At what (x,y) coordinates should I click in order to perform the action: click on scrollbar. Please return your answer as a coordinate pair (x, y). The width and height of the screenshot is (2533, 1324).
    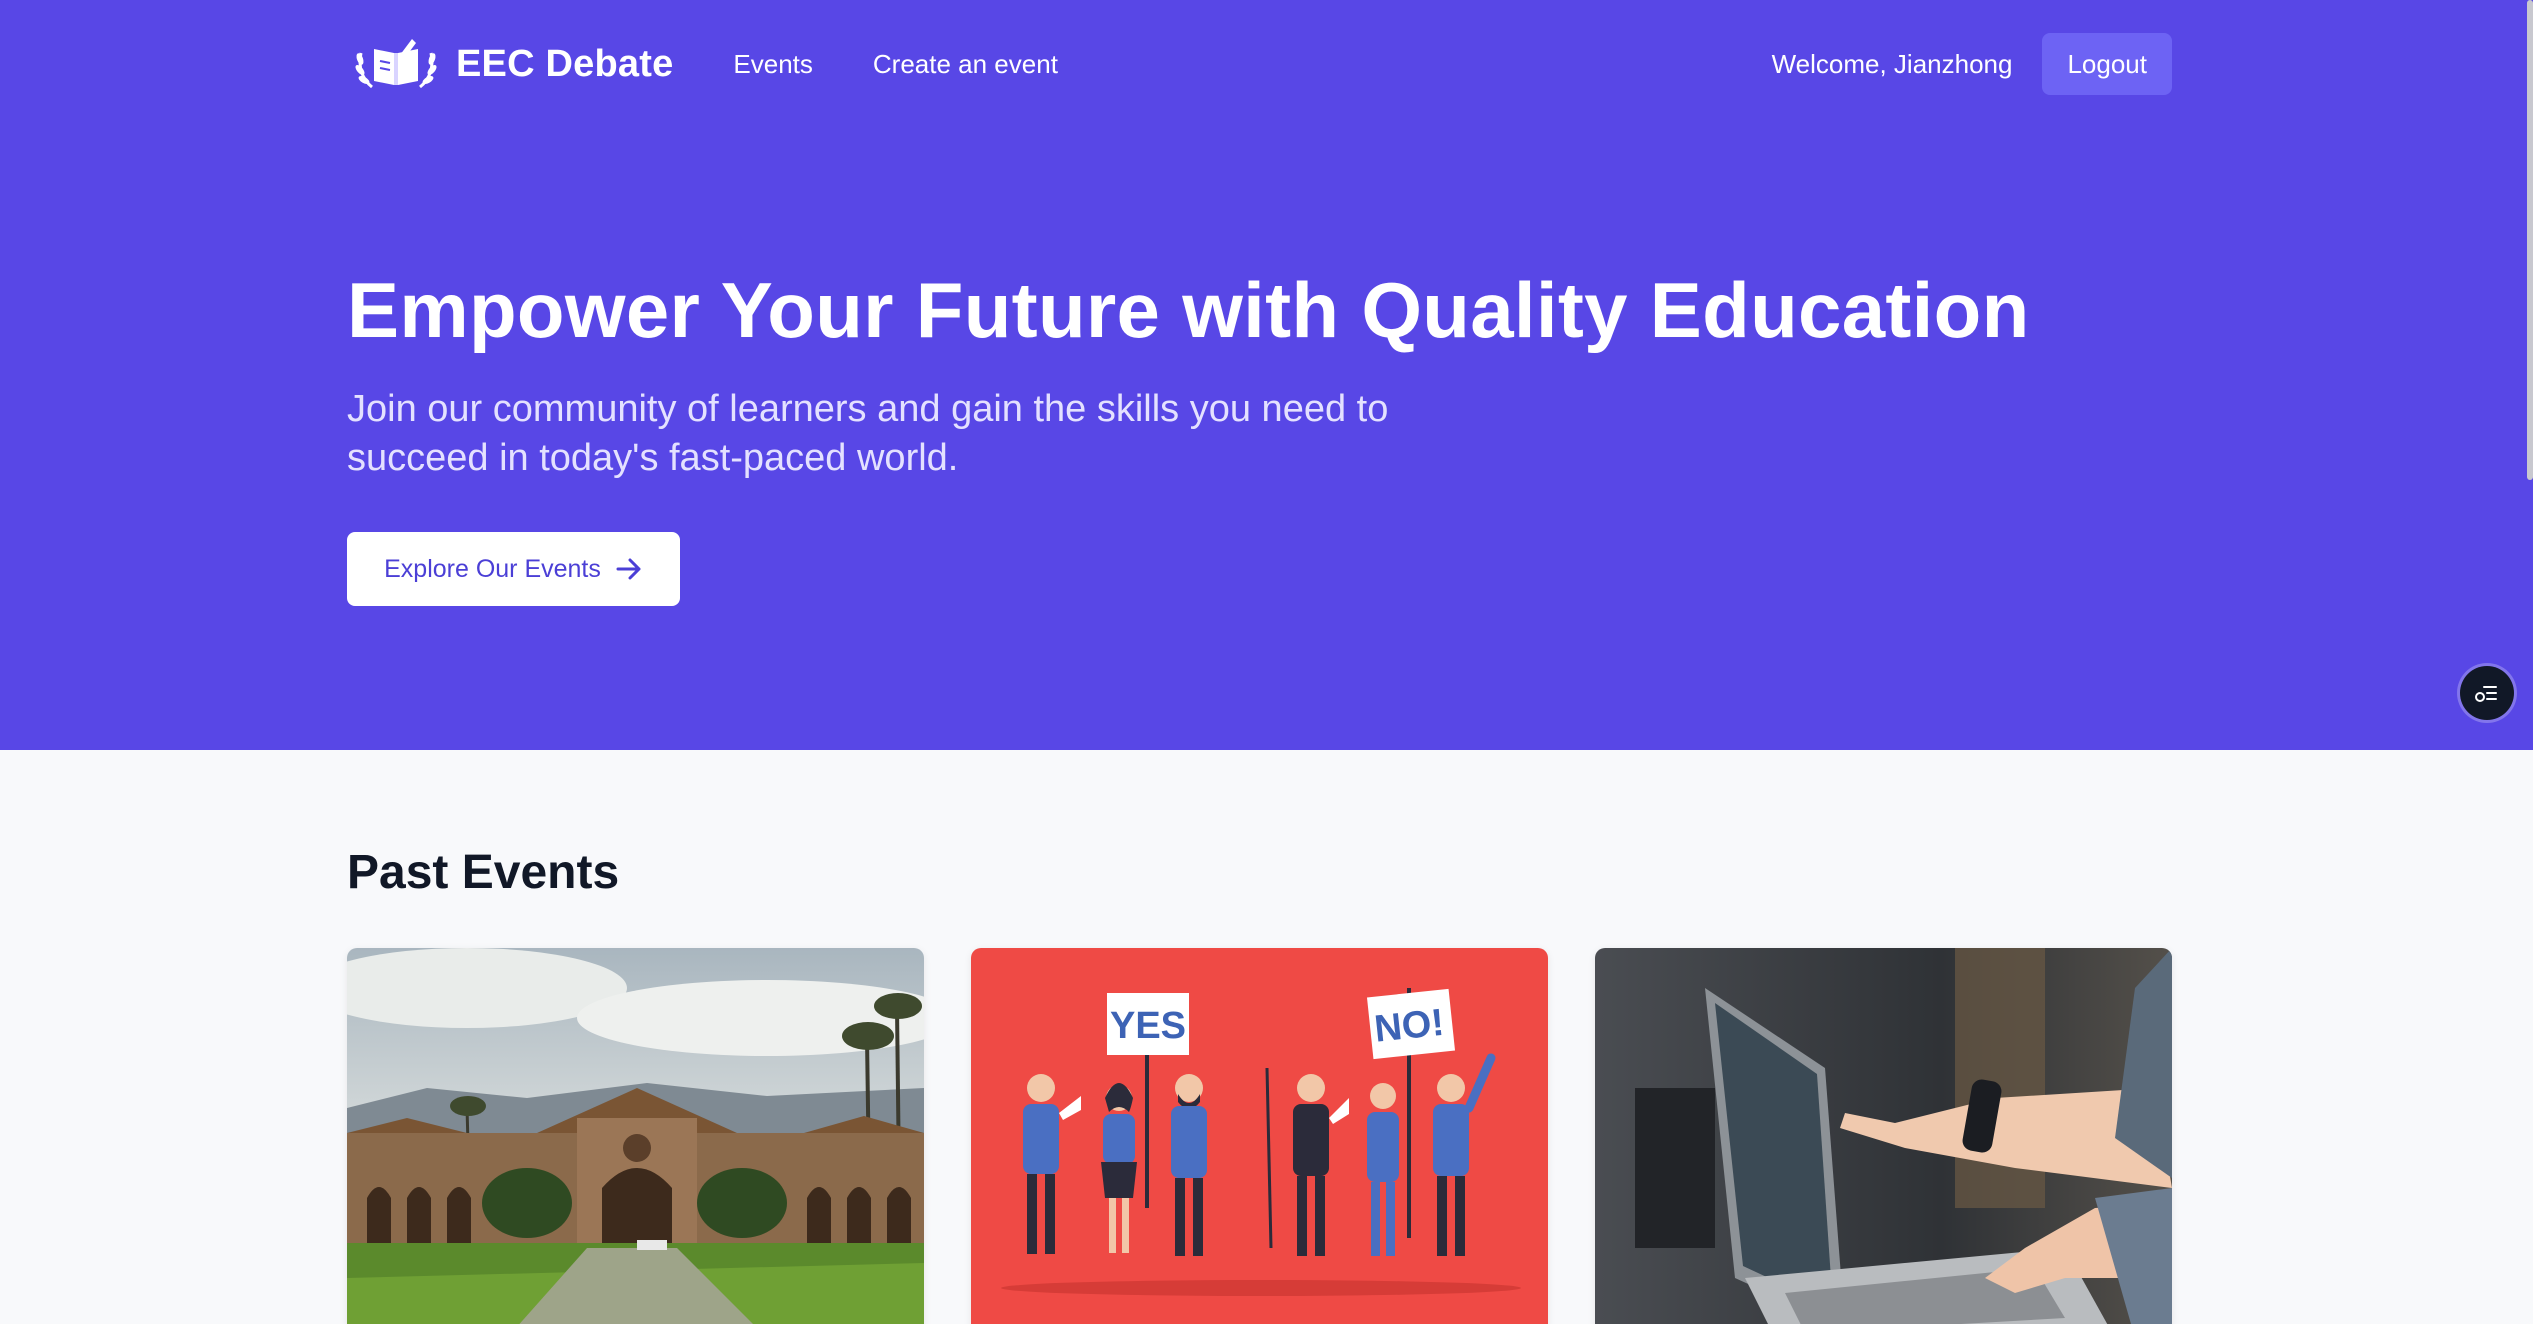
    Looking at the image, I should click on (2530, 240).